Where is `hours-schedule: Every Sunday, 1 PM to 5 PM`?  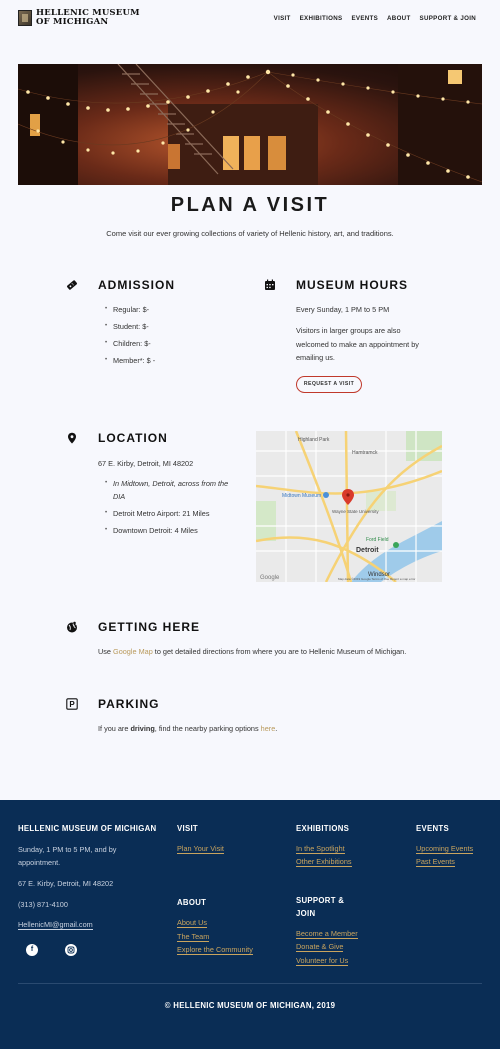 hours-schedule: Every Sunday, 1 PM to 5 PM is located at coordinates (343, 309).